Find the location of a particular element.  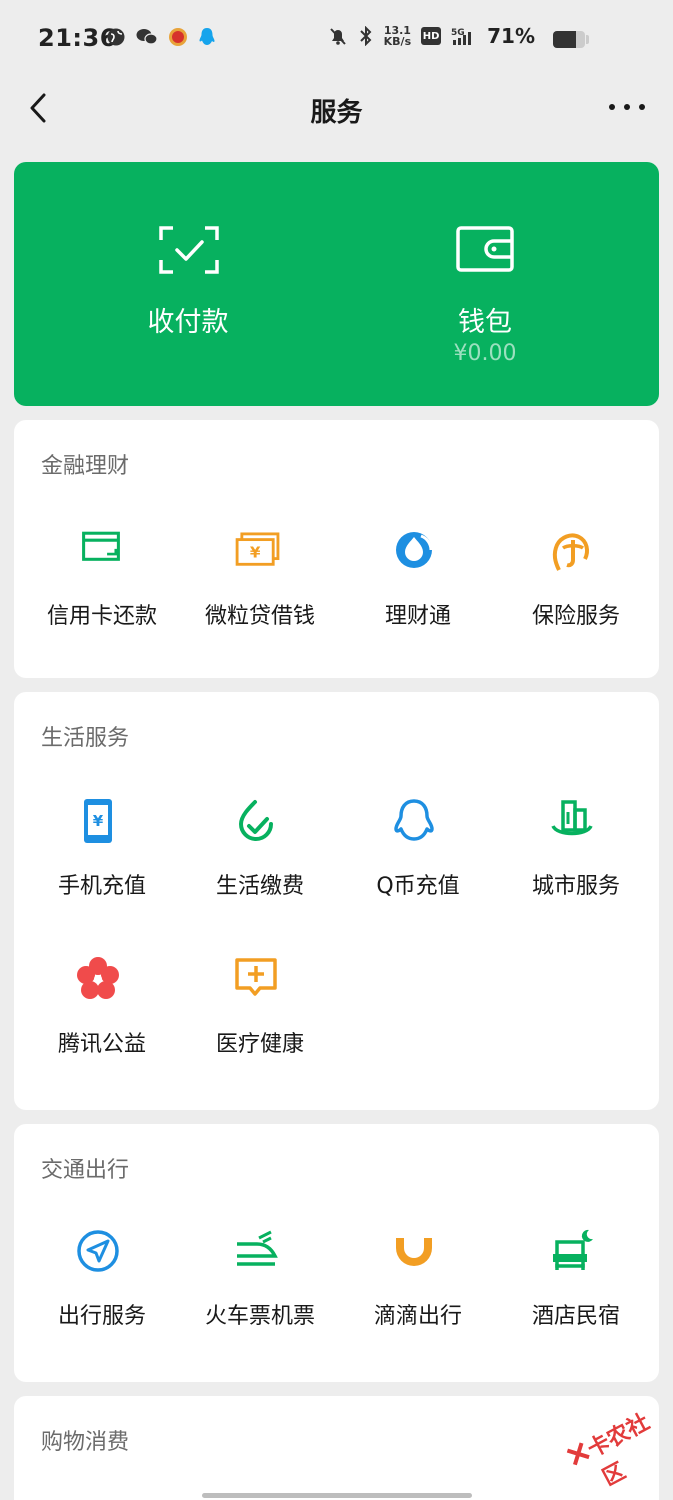

globe-icon is located at coordinates (116, 37).